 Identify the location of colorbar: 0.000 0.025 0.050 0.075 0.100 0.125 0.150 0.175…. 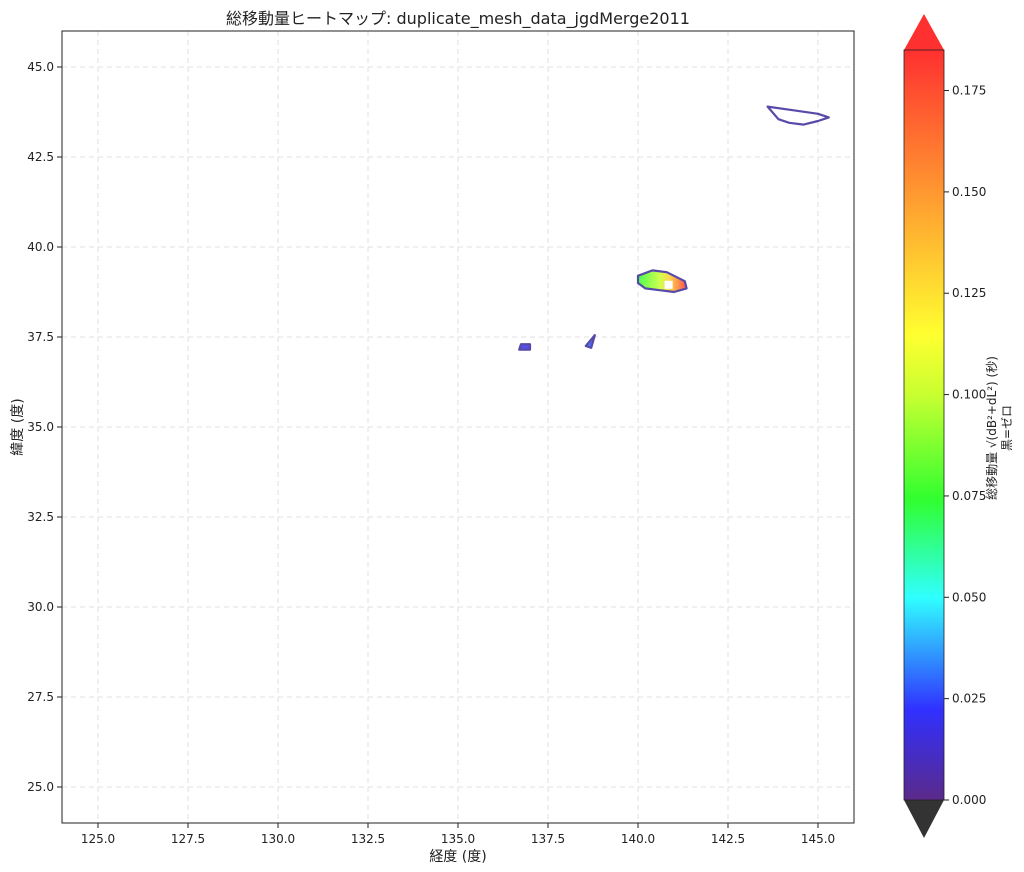
(958, 426).